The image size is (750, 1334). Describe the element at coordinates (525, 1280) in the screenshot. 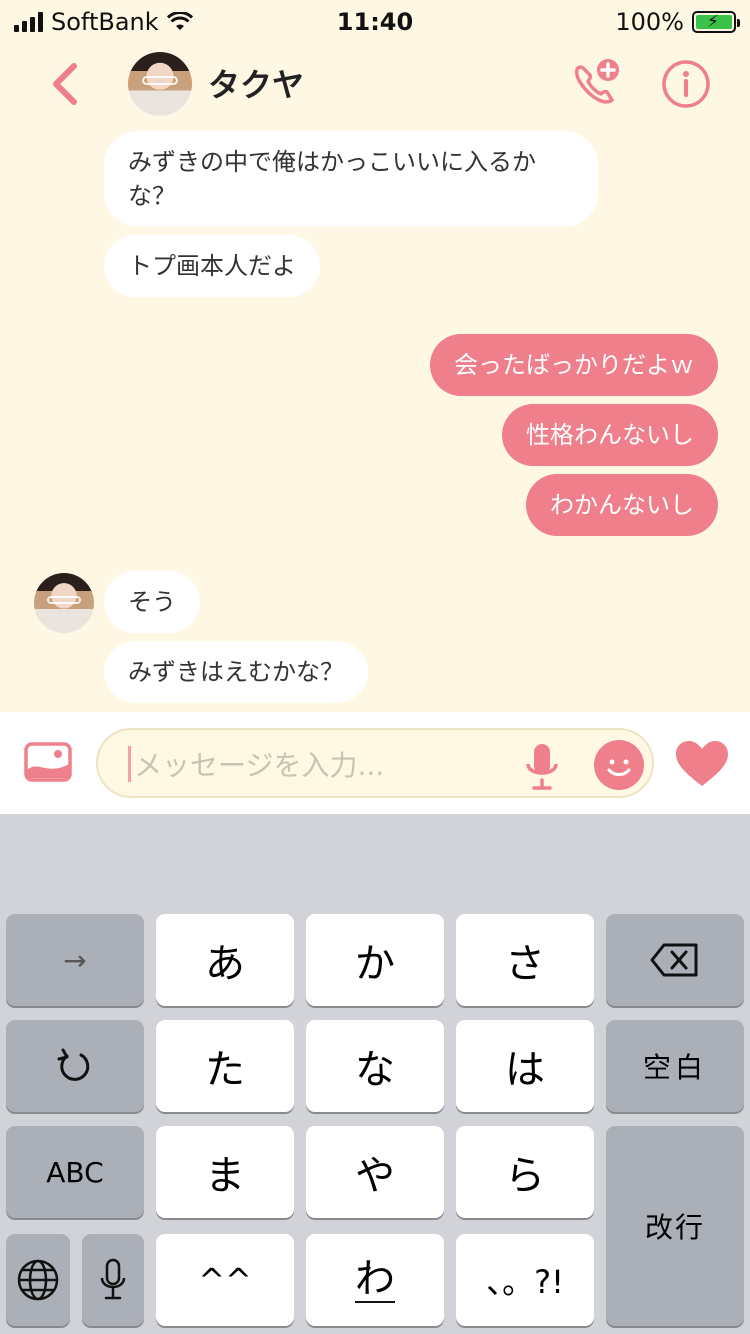

I see `key-punctuation: 、。?!` at that location.